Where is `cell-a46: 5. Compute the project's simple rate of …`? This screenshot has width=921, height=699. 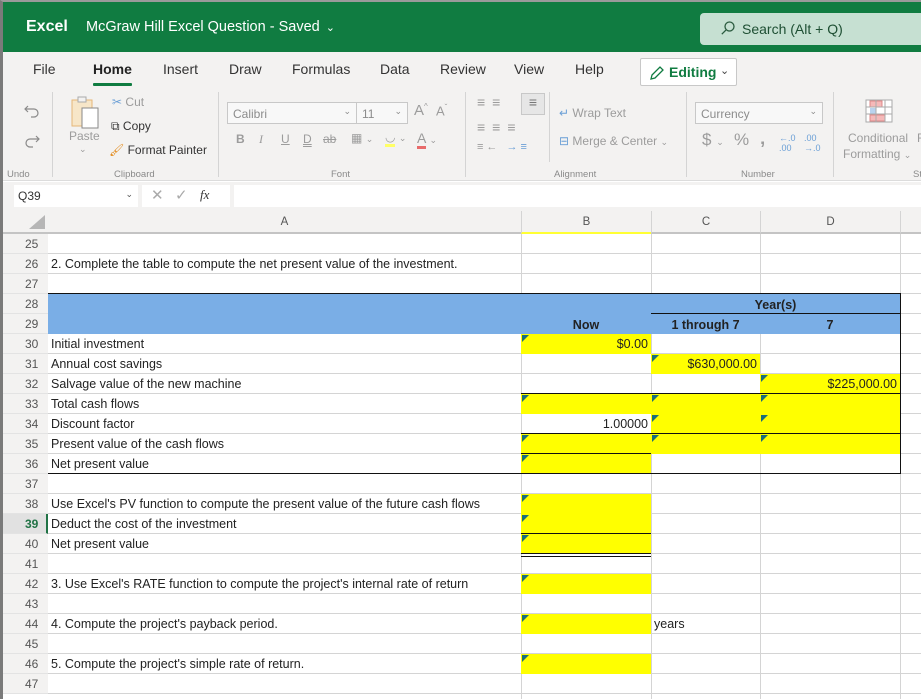 cell-a46: 5. Compute the project's simple rate of … is located at coordinates (177, 664).